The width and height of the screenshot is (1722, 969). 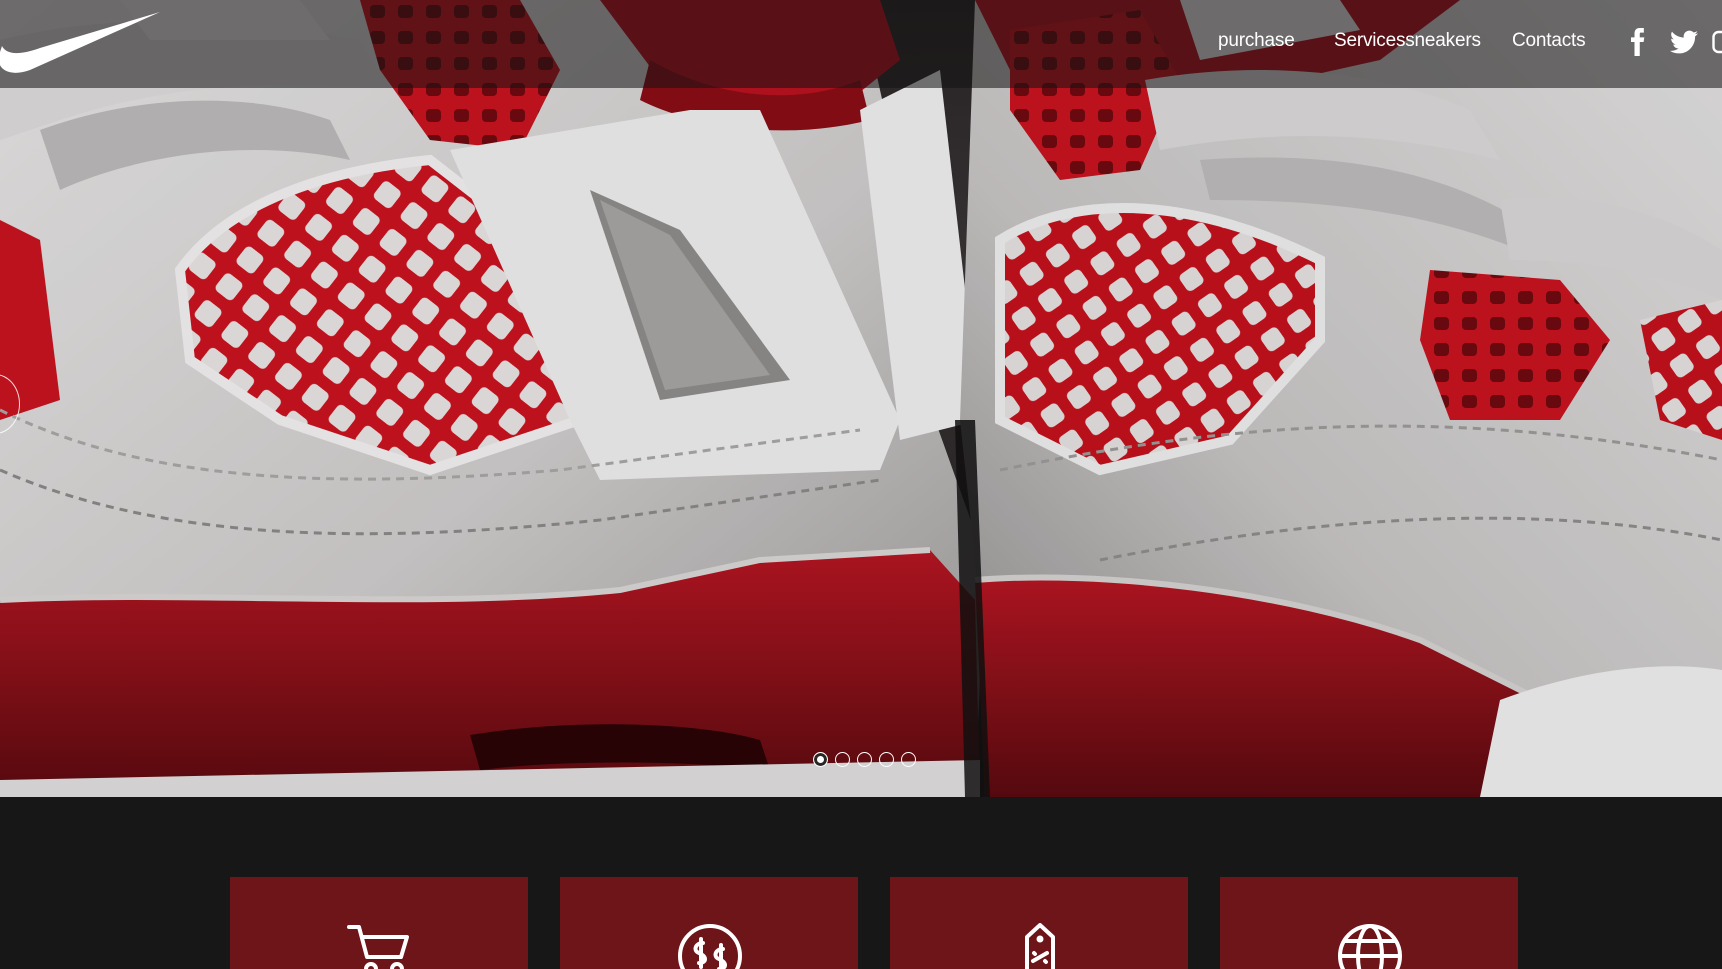 I want to click on twitter-icon, so click(x=1684, y=42).